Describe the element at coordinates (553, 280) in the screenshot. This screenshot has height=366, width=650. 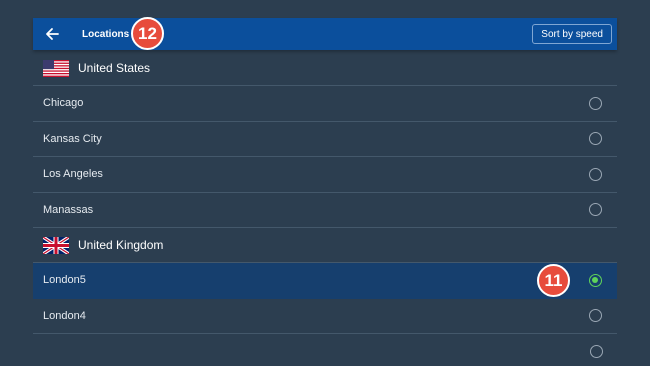
I see `annotation-badge-11: 11` at that location.